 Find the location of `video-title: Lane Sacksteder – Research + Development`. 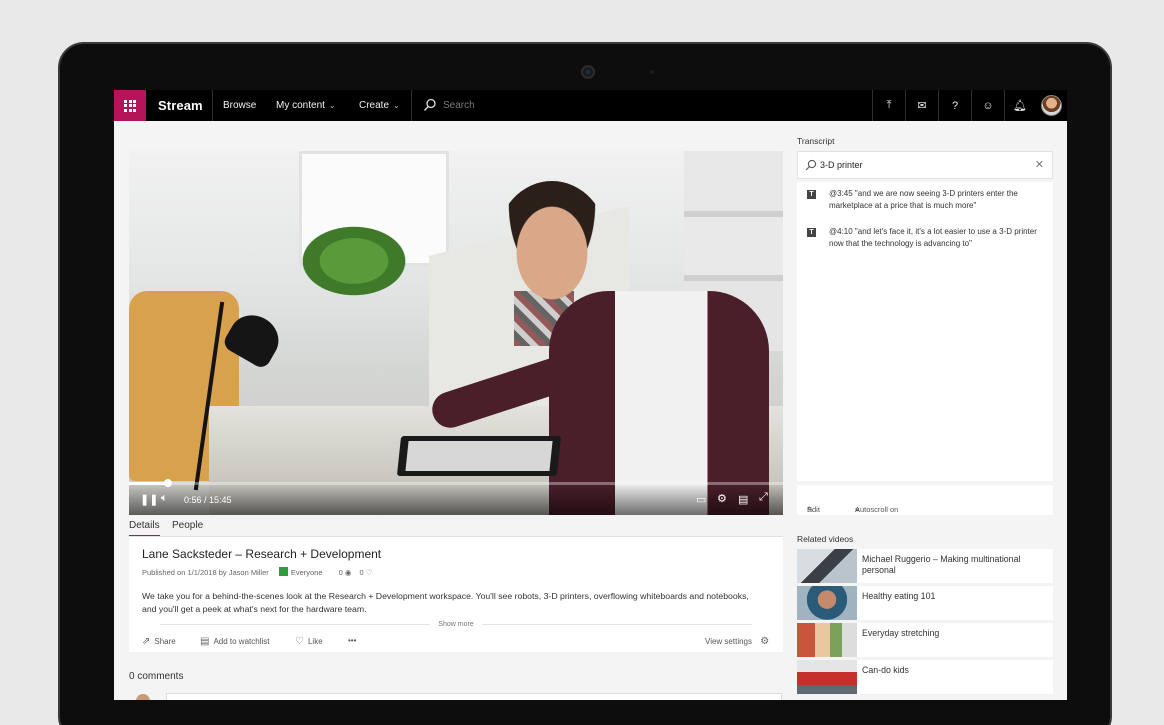

video-title: Lane Sacksteder – Research + Development is located at coordinates (262, 554).